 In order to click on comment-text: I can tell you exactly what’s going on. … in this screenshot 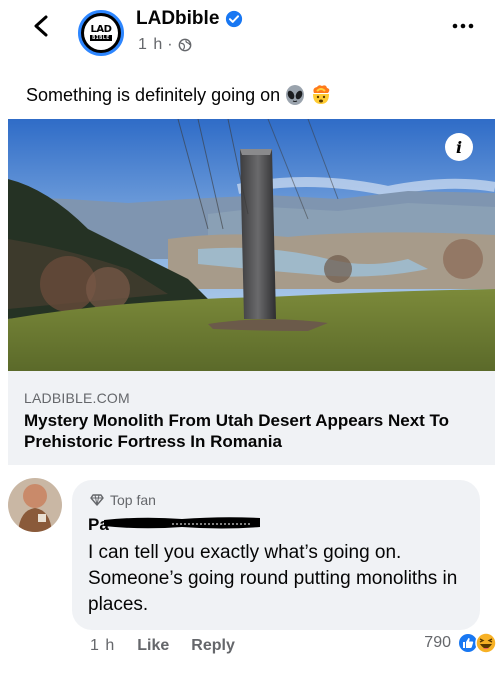, I will do `click(273, 578)`.